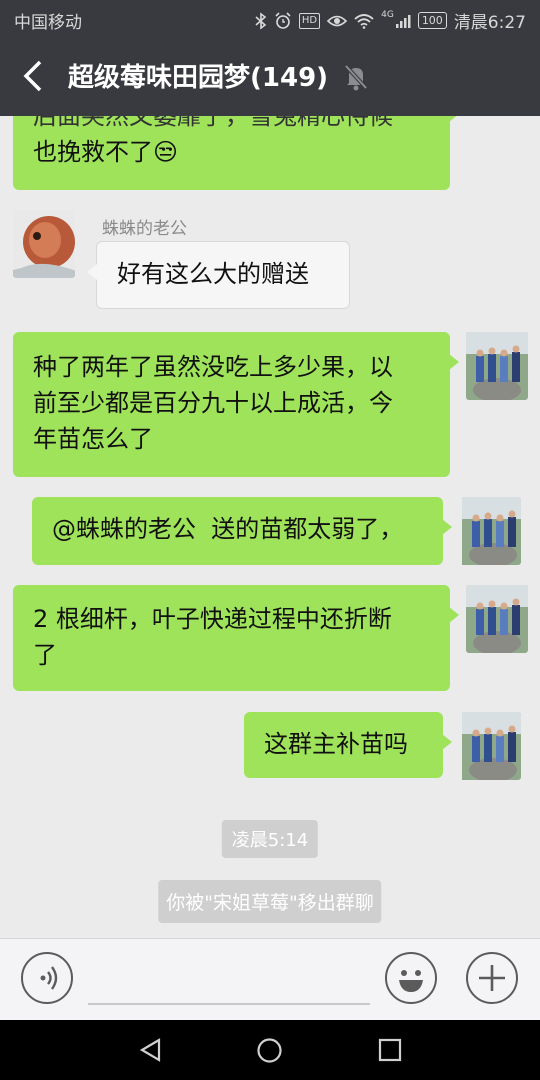 The height and width of the screenshot is (1080, 540). I want to click on message-line: 种了两年了虽然没吃上多少果，以, so click(213, 367).